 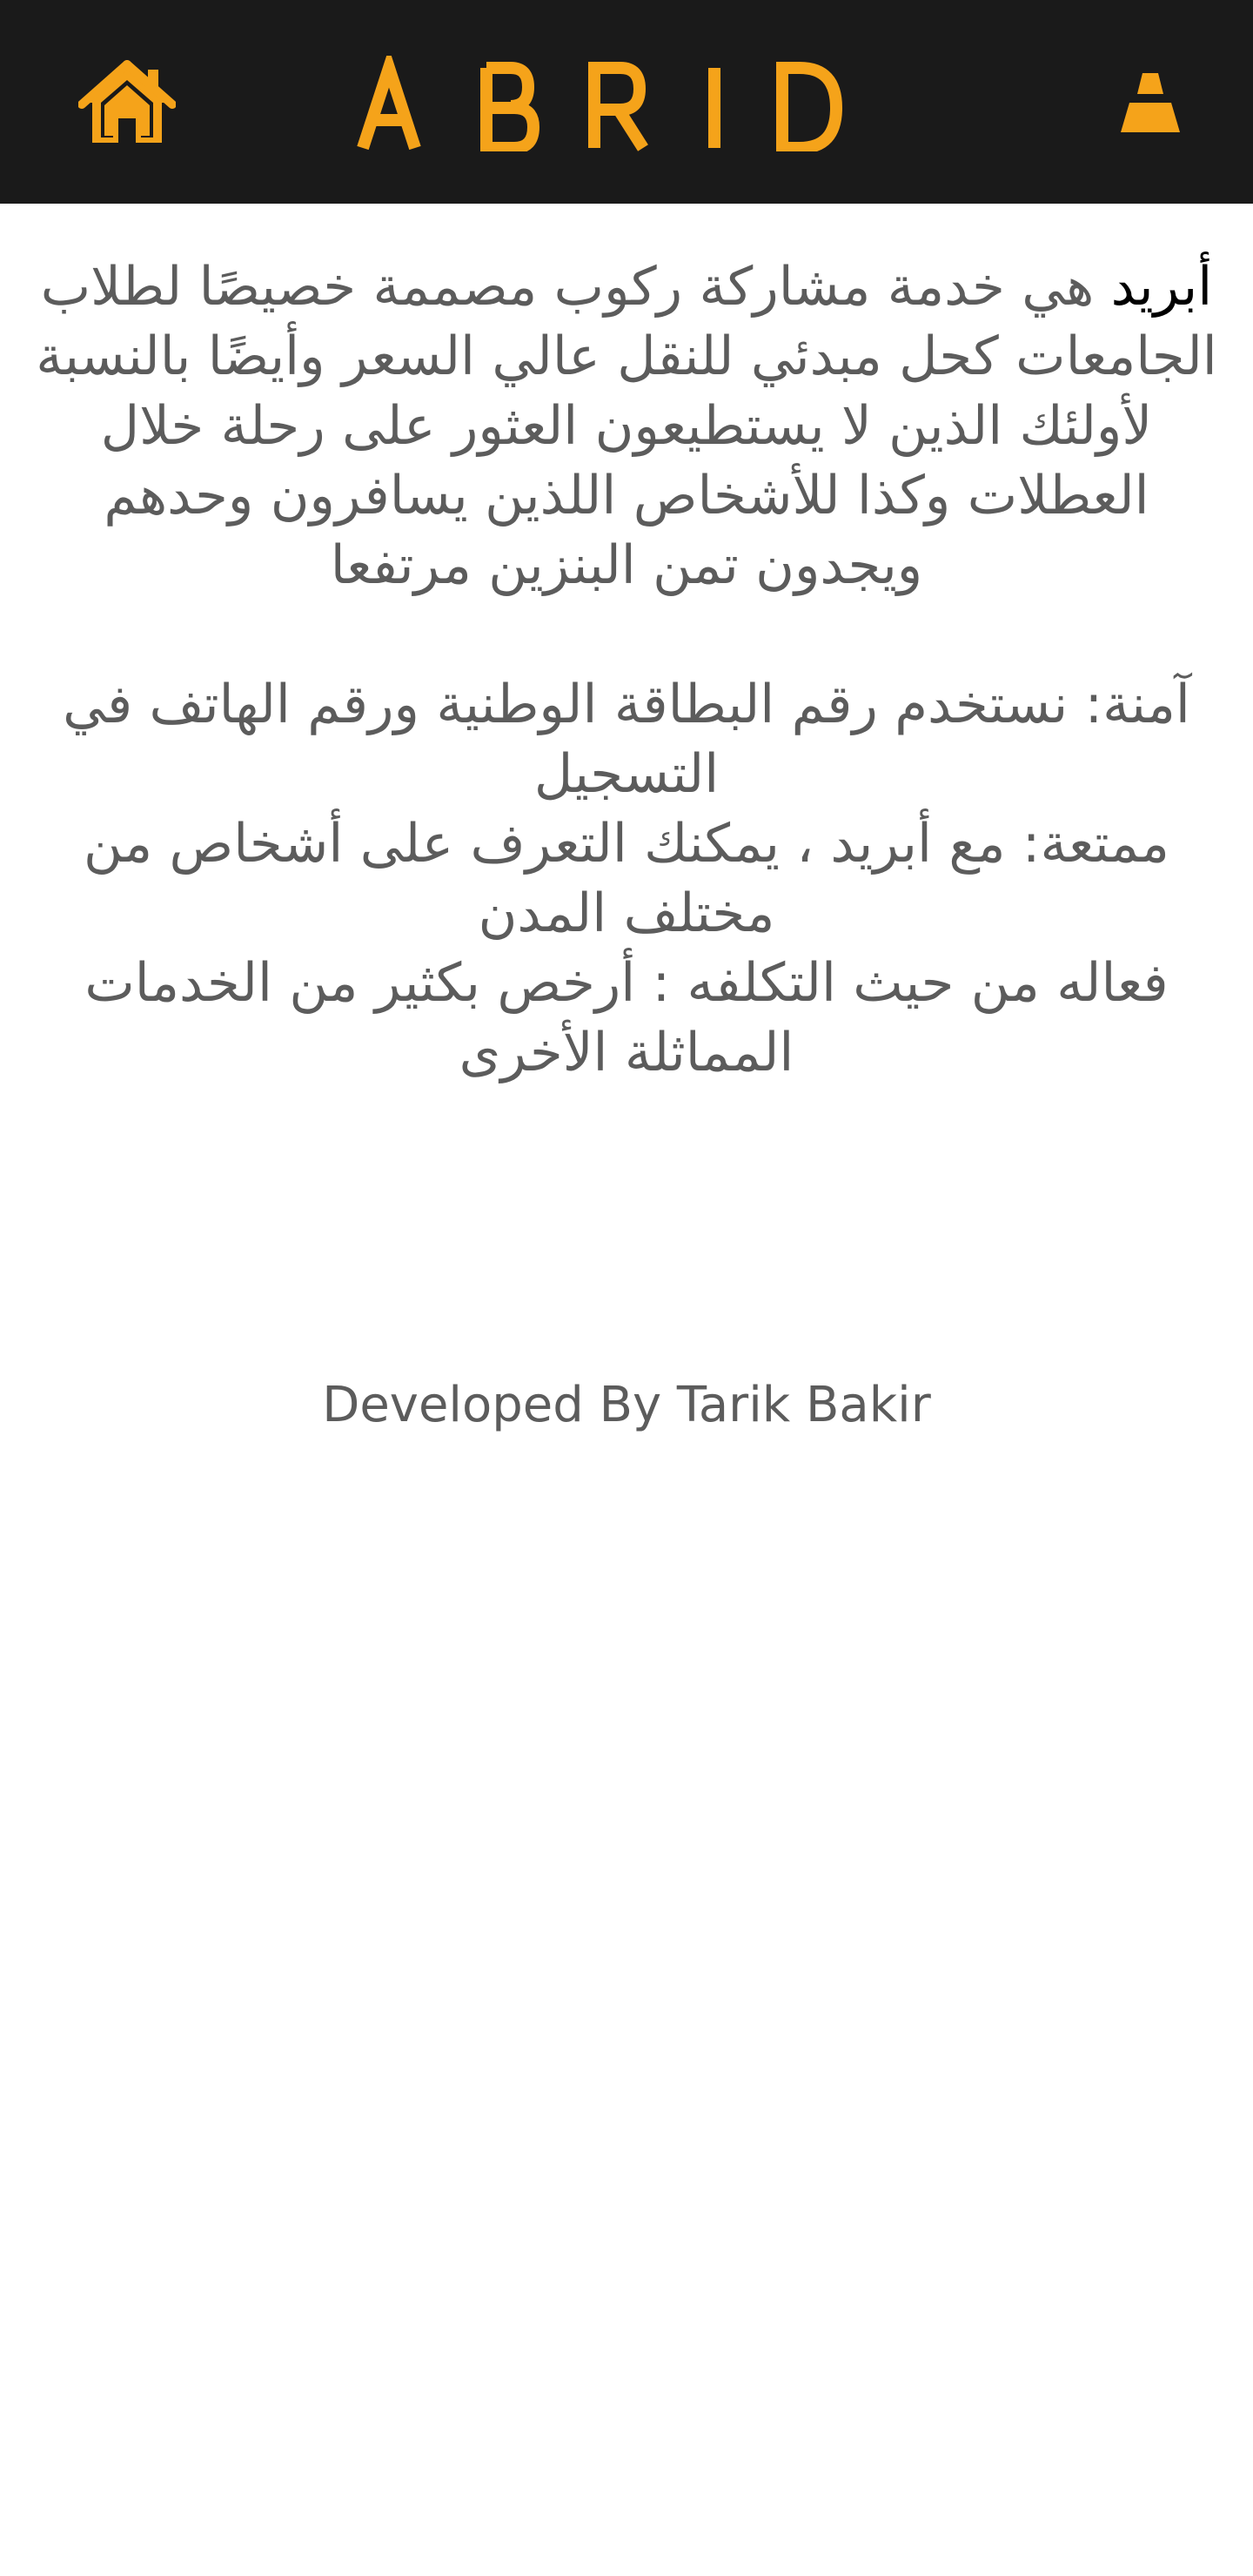 What do you see at coordinates (600, 103) in the screenshot?
I see `brand-logo` at bounding box center [600, 103].